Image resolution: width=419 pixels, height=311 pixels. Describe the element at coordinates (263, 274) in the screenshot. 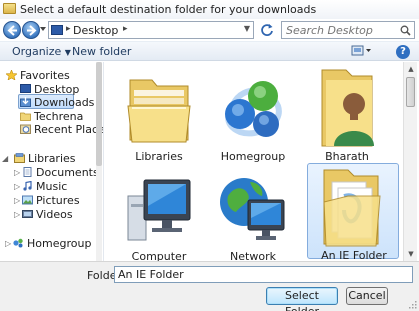

I see `folder-name-field` at that location.